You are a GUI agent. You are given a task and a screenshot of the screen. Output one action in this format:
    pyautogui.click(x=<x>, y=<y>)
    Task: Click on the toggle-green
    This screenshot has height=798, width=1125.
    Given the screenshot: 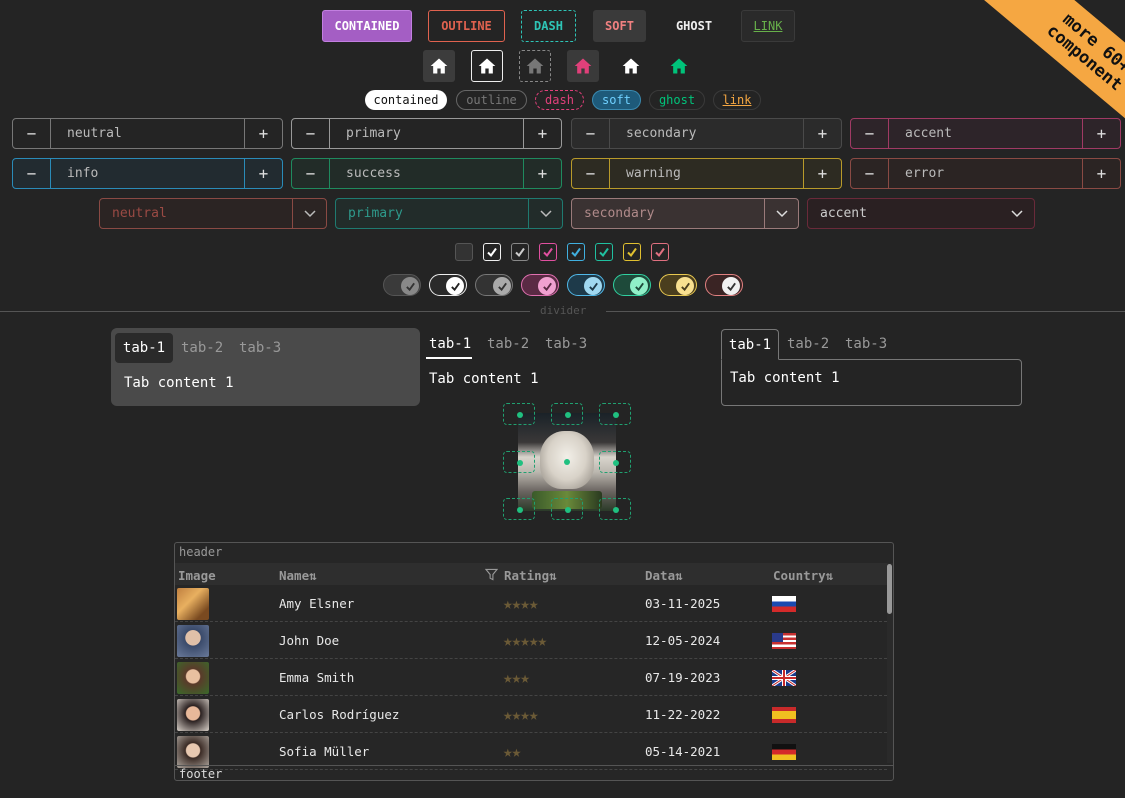 What is the action you would take?
    pyautogui.click(x=632, y=285)
    